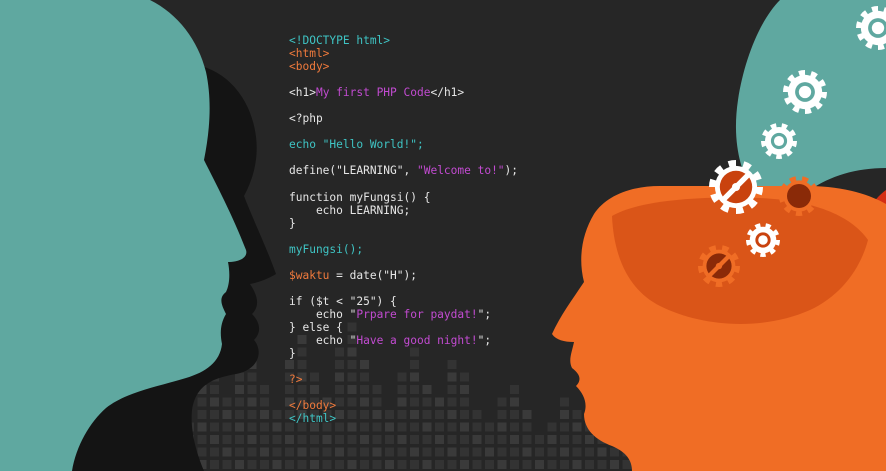 Image resolution: width=886 pixels, height=471 pixels. Describe the element at coordinates (323, 314) in the screenshot. I see `code-token: echo "` at that location.